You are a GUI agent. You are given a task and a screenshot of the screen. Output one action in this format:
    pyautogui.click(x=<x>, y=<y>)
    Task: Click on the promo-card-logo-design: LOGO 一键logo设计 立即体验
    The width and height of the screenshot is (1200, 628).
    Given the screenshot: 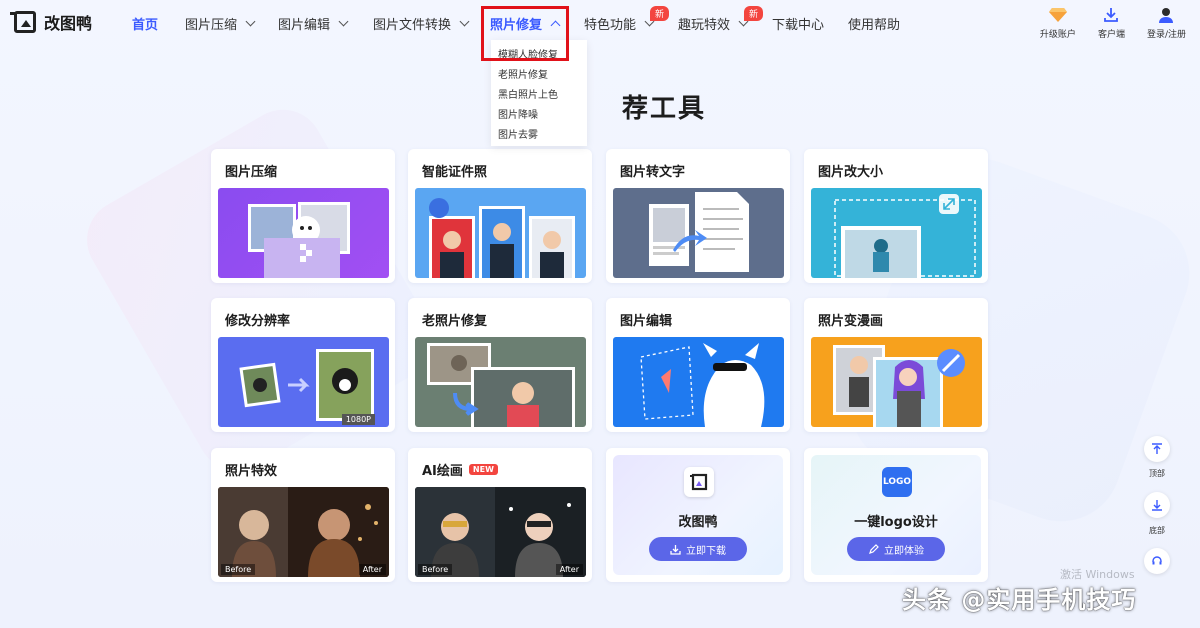 What is the action you would take?
    pyautogui.click(x=896, y=515)
    